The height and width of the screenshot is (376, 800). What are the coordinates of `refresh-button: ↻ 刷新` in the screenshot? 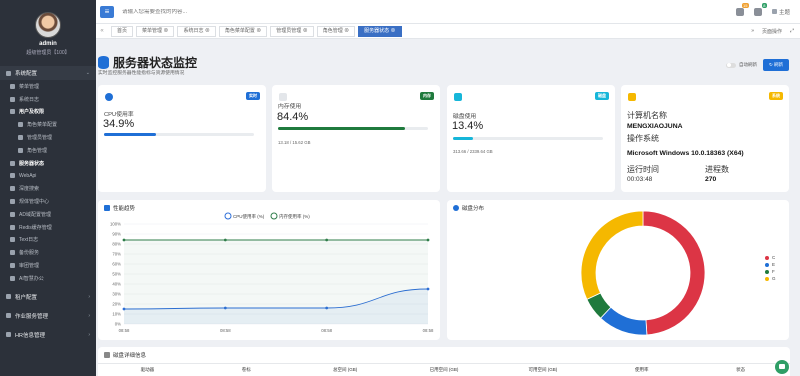 It's located at (776, 65).